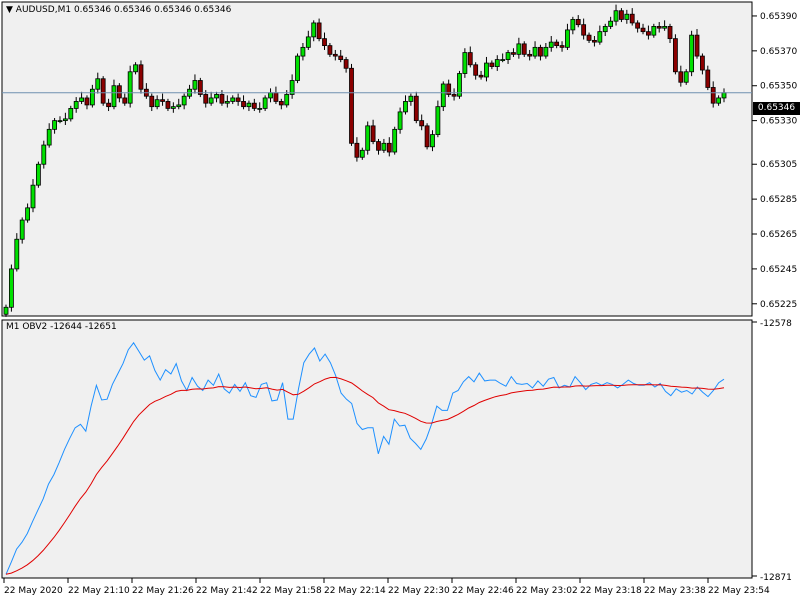  Describe the element at coordinates (355, 591) in the screenshot. I see `time-tick-label: 22 May 22:14` at that location.